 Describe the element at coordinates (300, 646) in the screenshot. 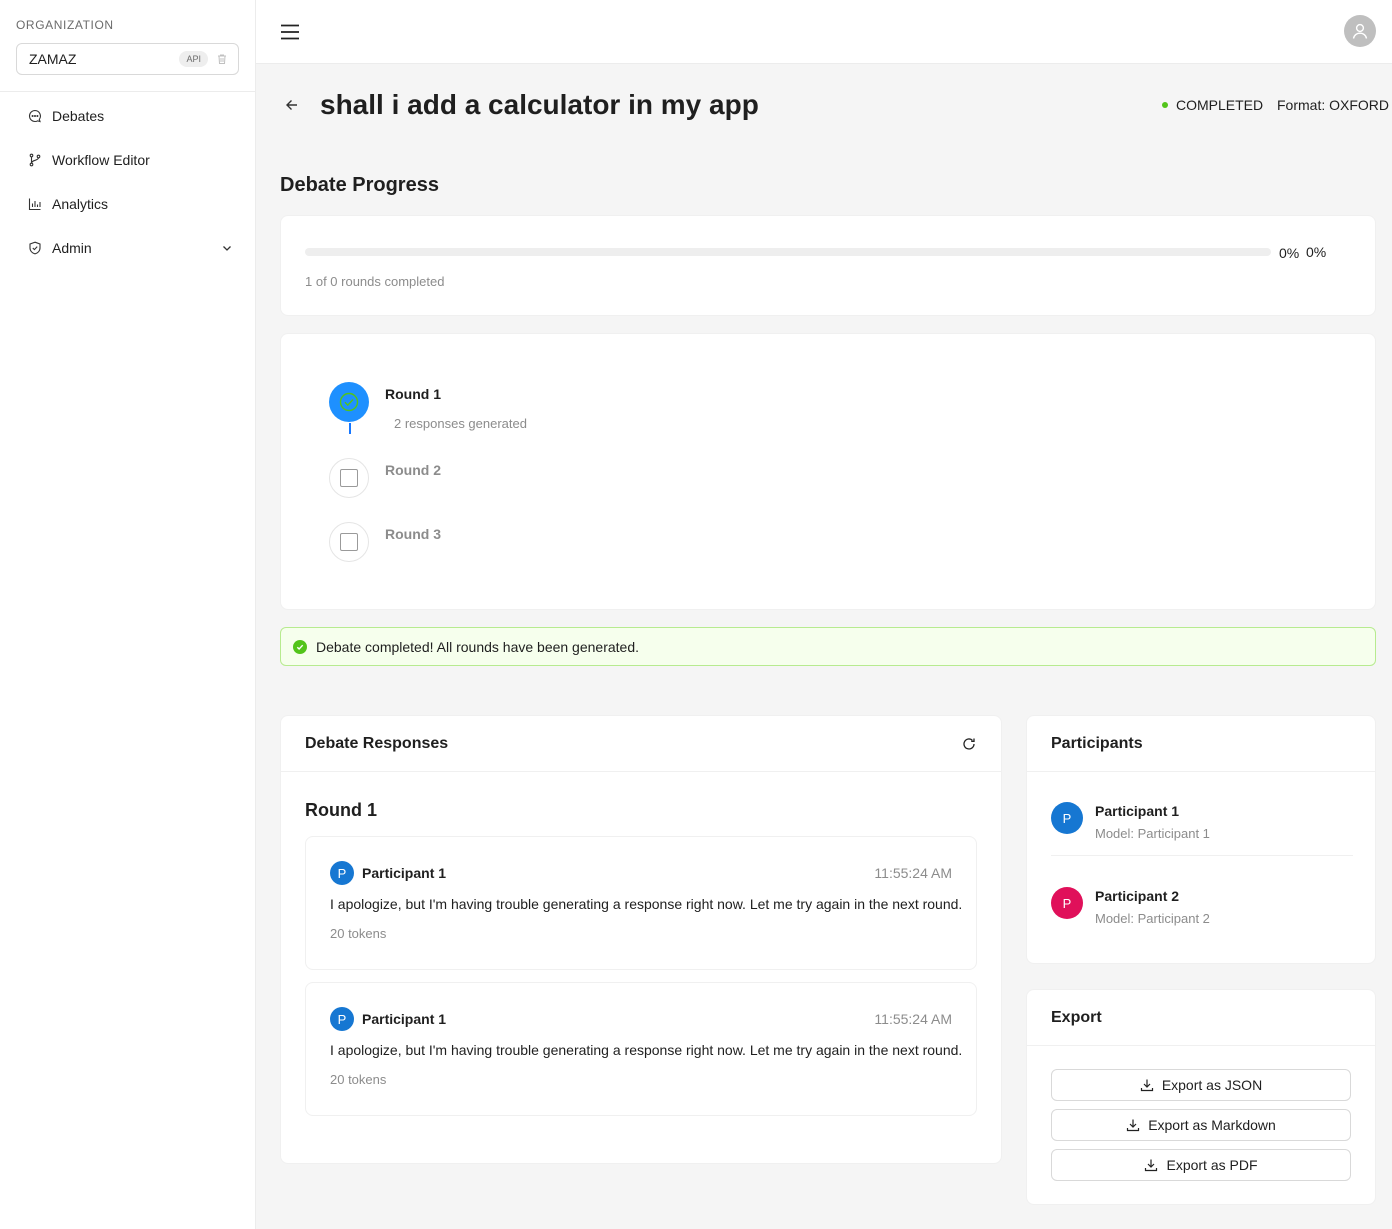

I see `check-circle-icon` at that location.